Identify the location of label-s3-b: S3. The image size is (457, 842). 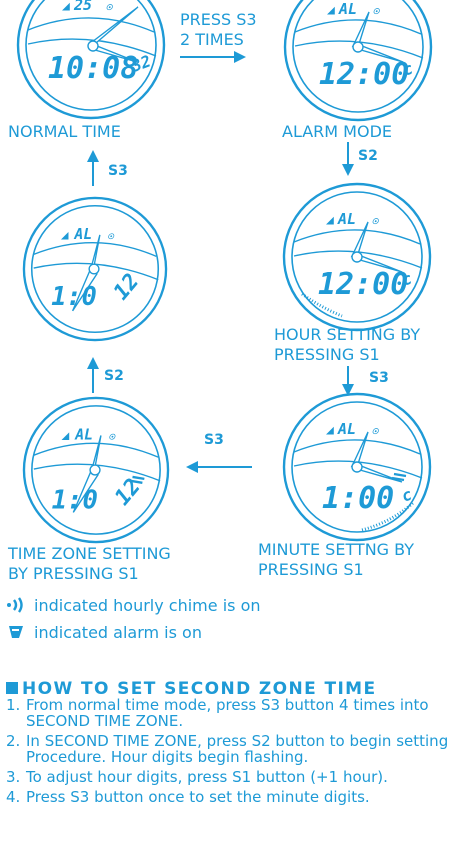
(118, 171).